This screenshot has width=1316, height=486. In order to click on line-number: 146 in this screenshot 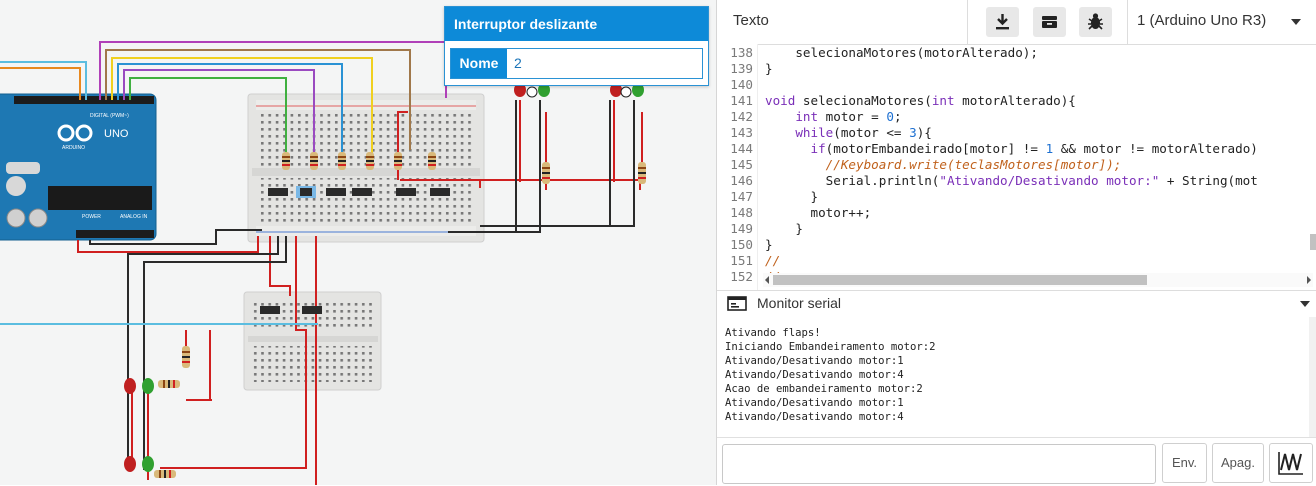, I will do `click(741, 180)`.